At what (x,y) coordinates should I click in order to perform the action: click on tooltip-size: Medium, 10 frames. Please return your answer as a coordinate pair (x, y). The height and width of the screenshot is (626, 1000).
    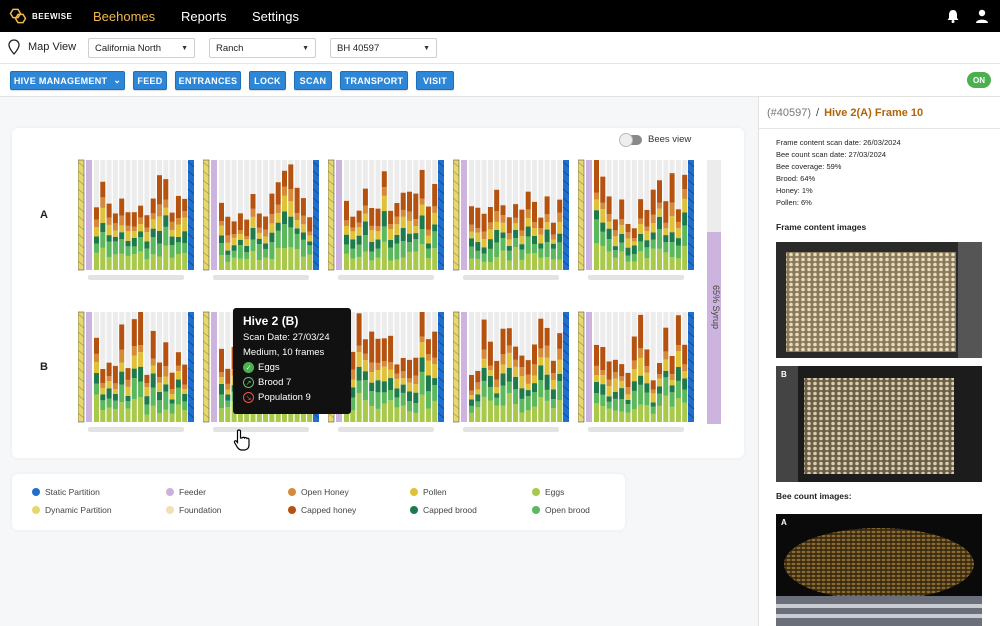
    Looking at the image, I should click on (284, 352).